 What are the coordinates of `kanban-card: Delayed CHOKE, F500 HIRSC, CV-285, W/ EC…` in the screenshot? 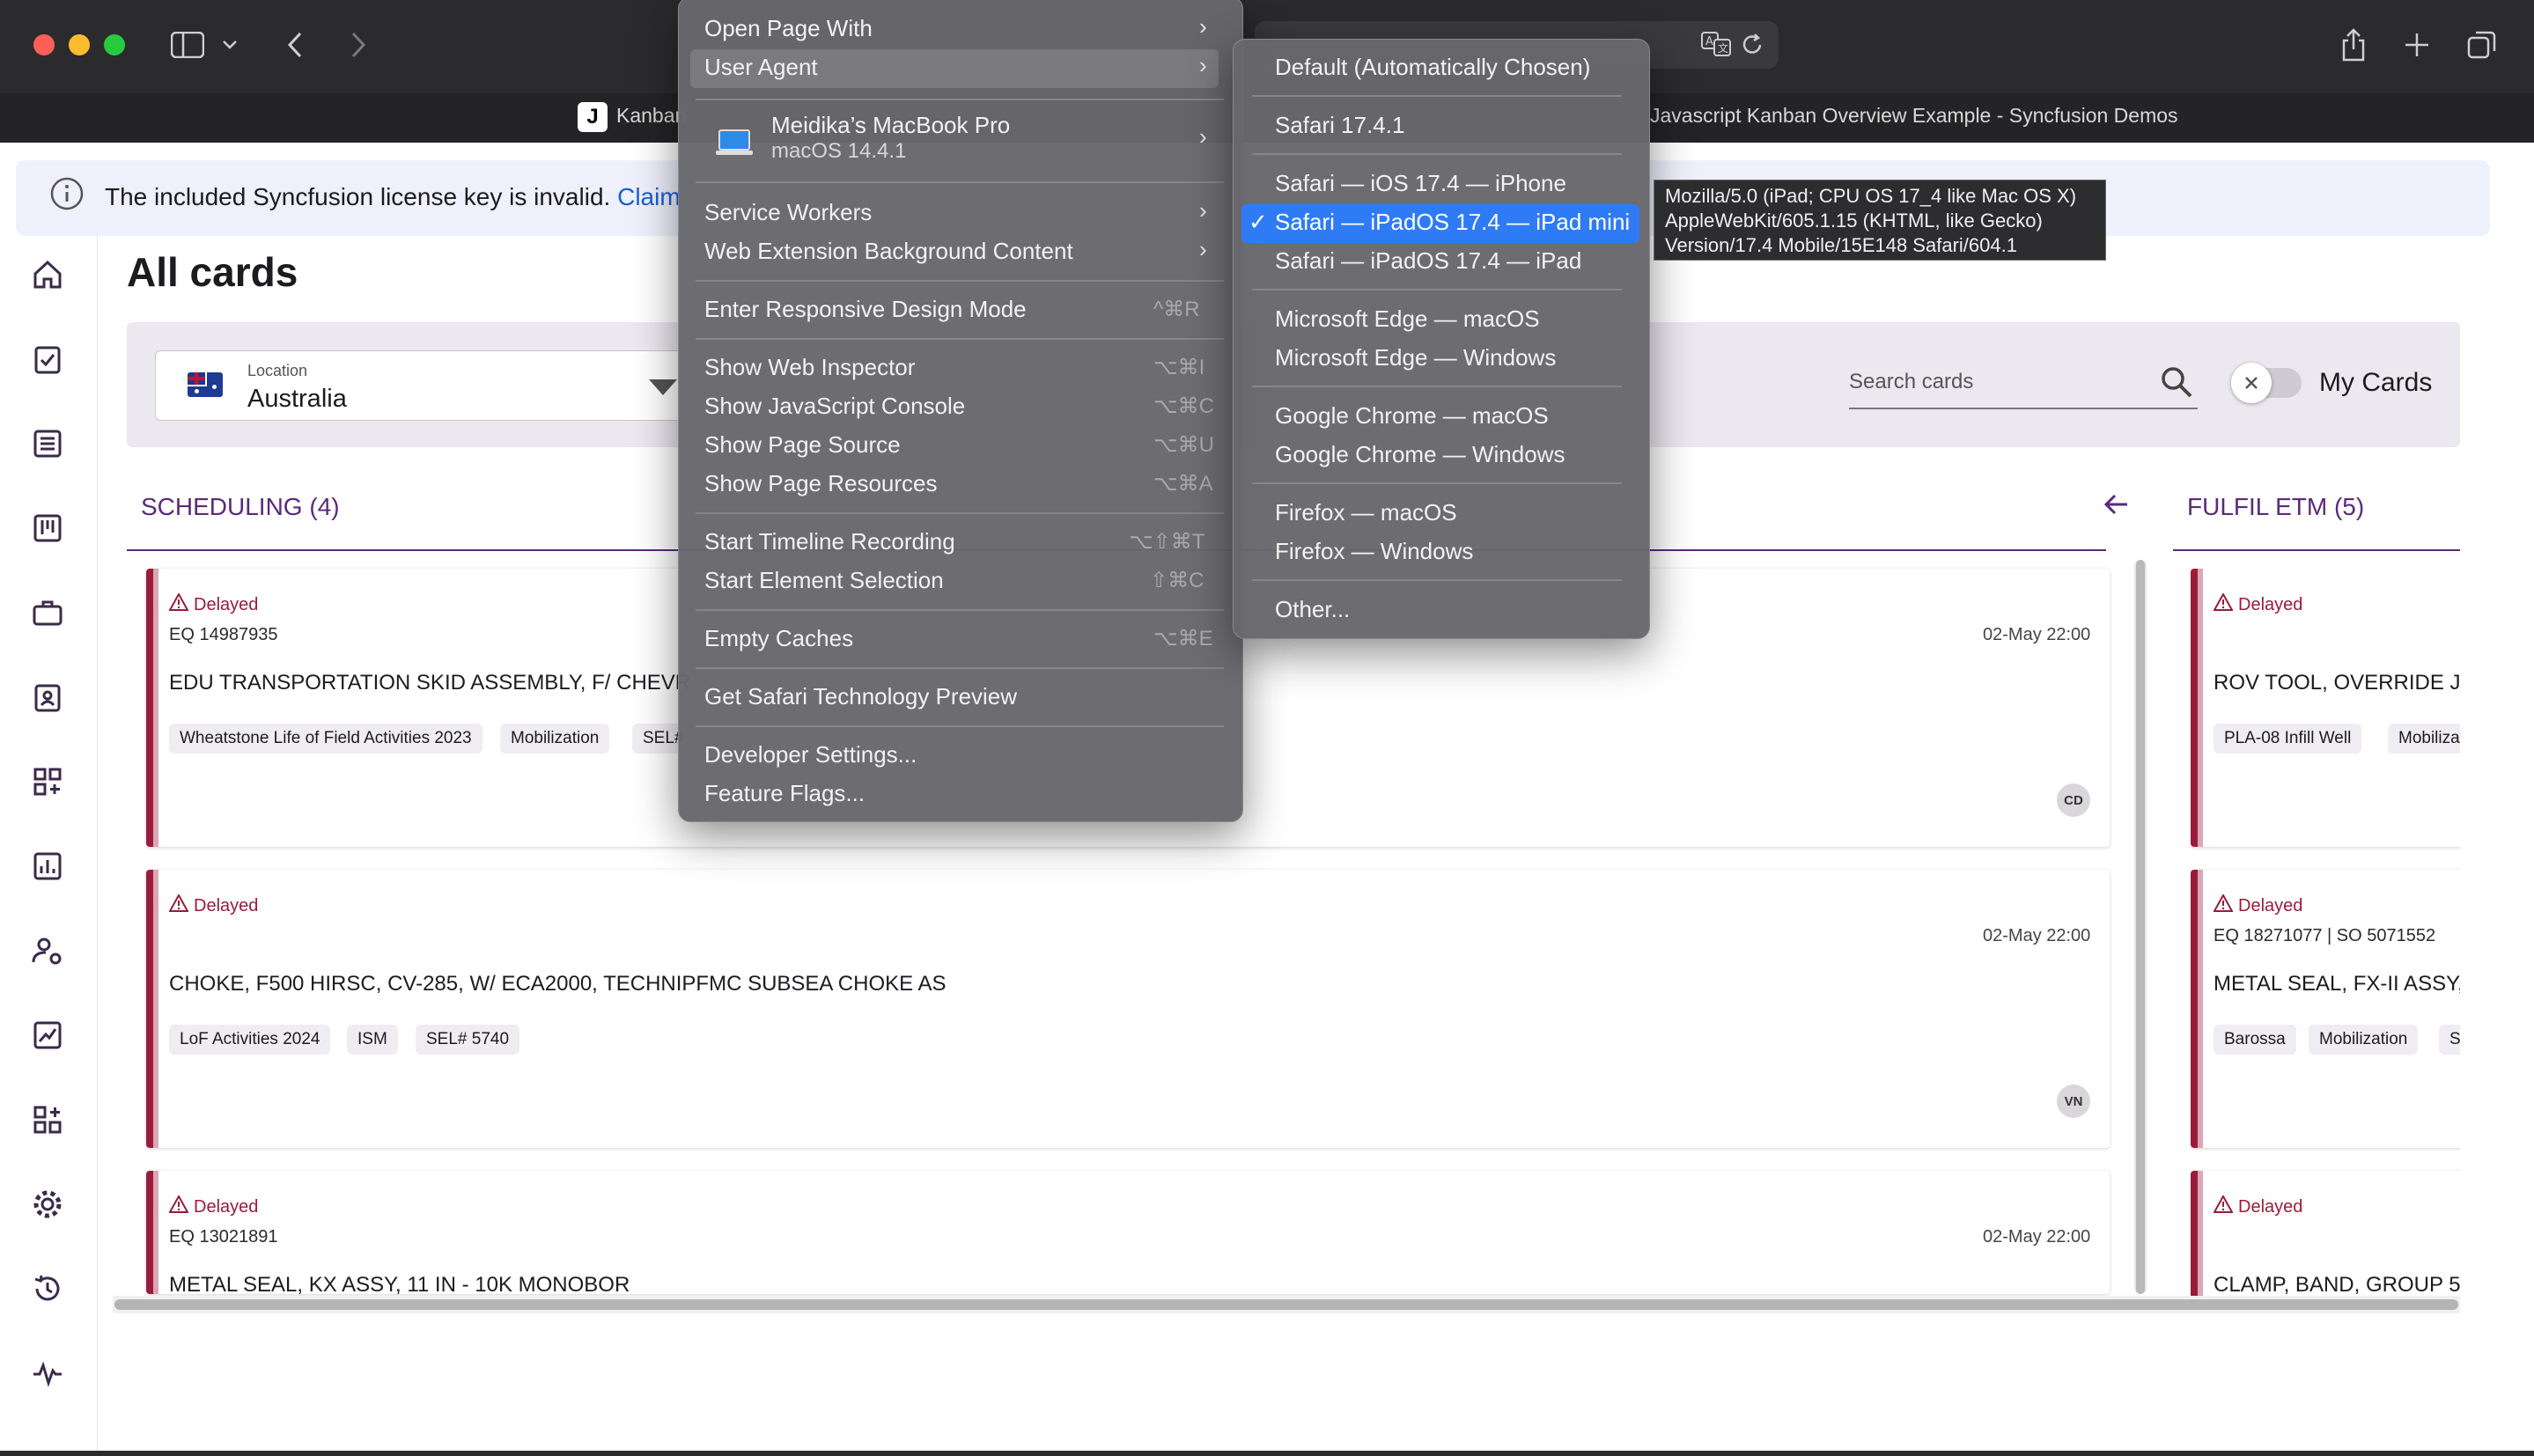 It's located at (1128, 1009).